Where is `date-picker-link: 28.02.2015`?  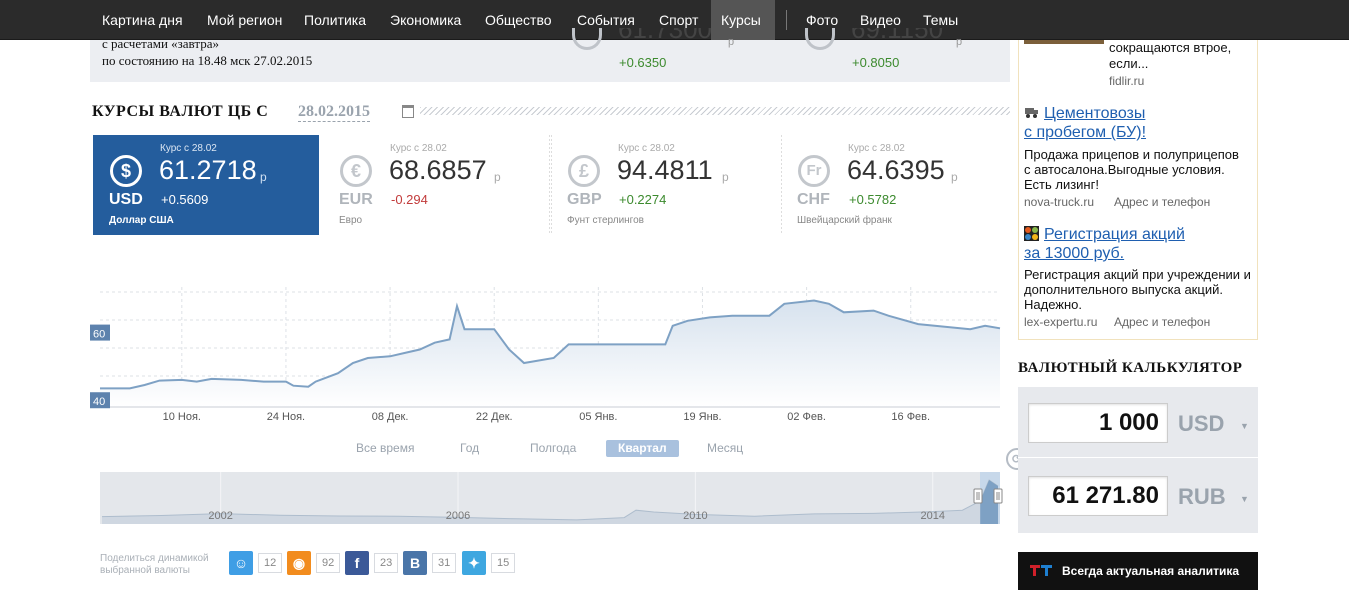
date-picker-link: 28.02.2015 is located at coordinates (334, 112).